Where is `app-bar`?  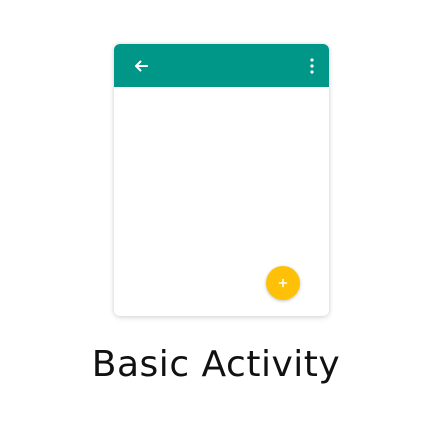 app-bar is located at coordinates (221, 65).